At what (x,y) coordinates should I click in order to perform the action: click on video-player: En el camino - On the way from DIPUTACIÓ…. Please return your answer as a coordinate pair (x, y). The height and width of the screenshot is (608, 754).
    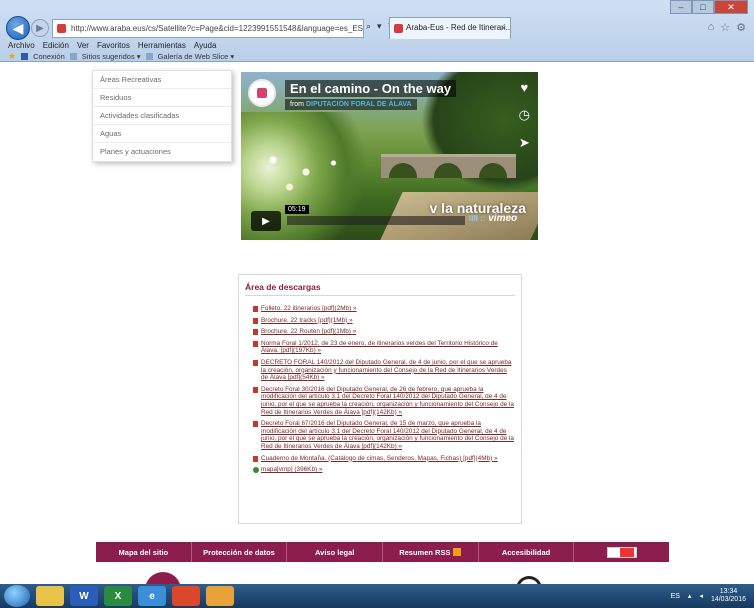
    Looking at the image, I should click on (389, 156).